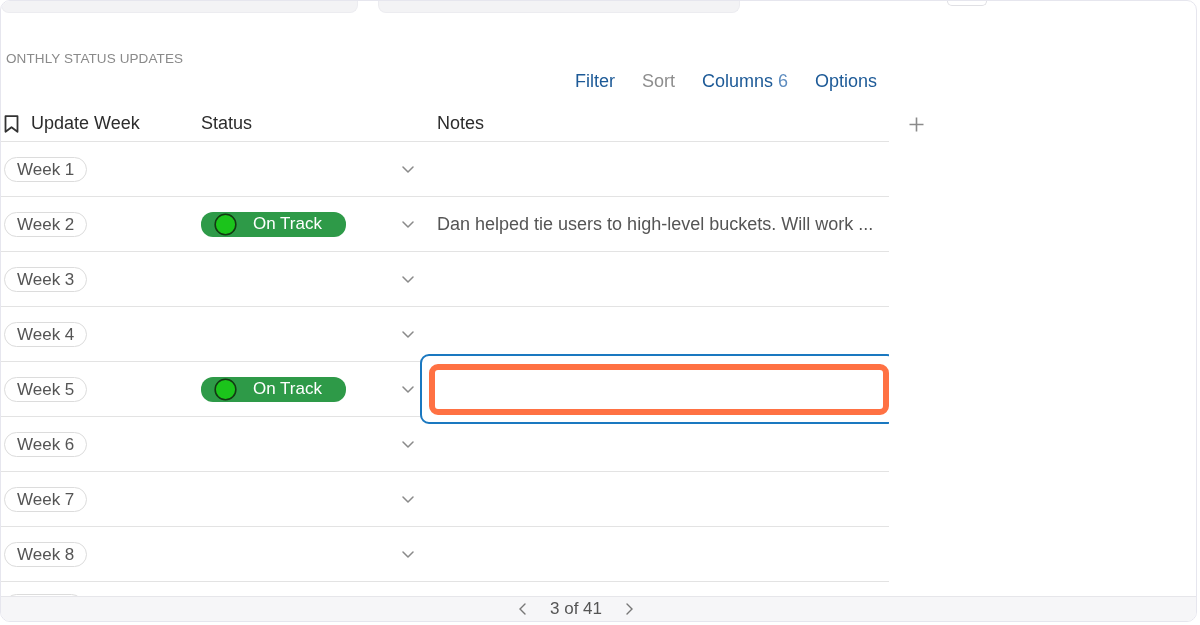 This screenshot has width=1200, height=625. What do you see at coordinates (576, 609) in the screenshot?
I see `page-indicator: 3 of 41` at bounding box center [576, 609].